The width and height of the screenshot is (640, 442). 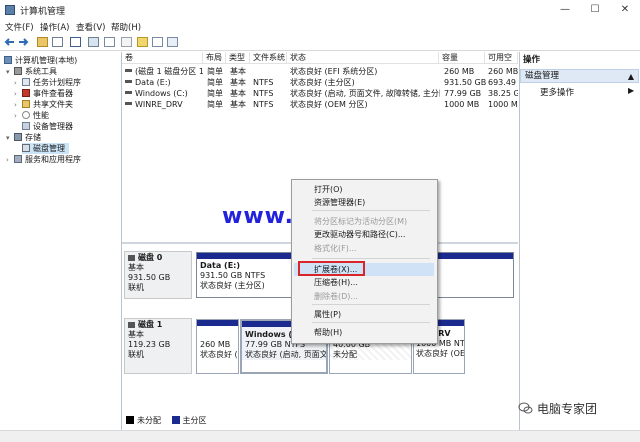 What do you see at coordinates (579, 76) in the screenshot?
I see `actions-section-disk-management: 磁盘管理 ▲` at bounding box center [579, 76].